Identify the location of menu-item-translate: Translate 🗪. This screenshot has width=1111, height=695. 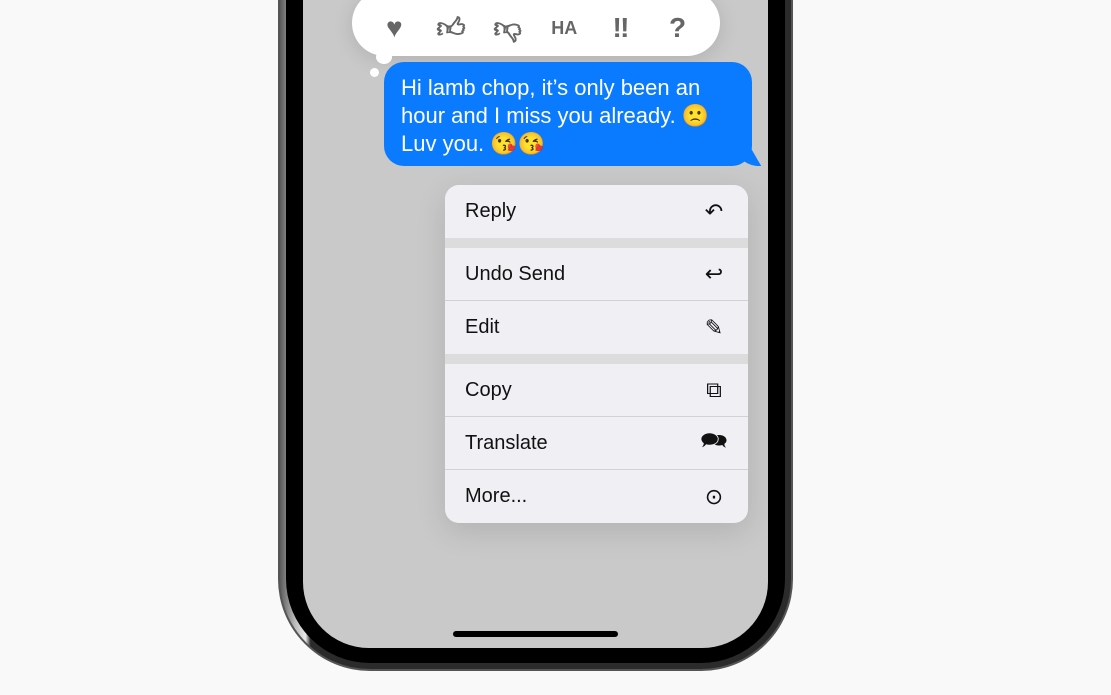
(596, 443).